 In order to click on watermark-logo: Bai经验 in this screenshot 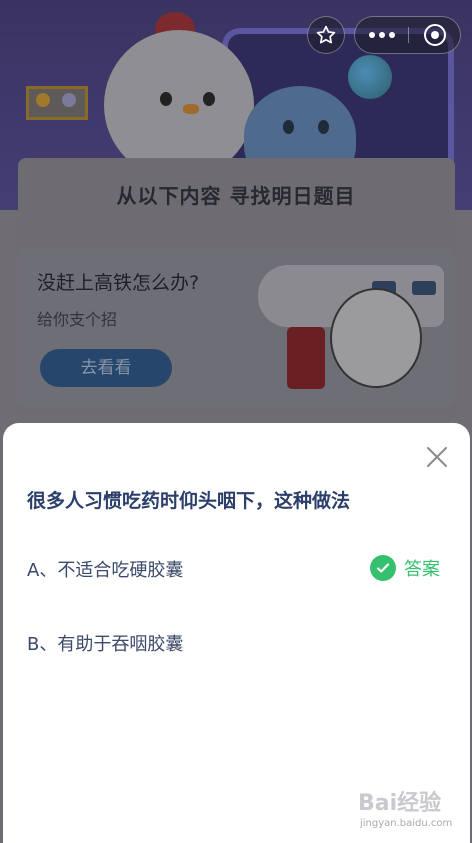, I will do `click(400, 803)`.